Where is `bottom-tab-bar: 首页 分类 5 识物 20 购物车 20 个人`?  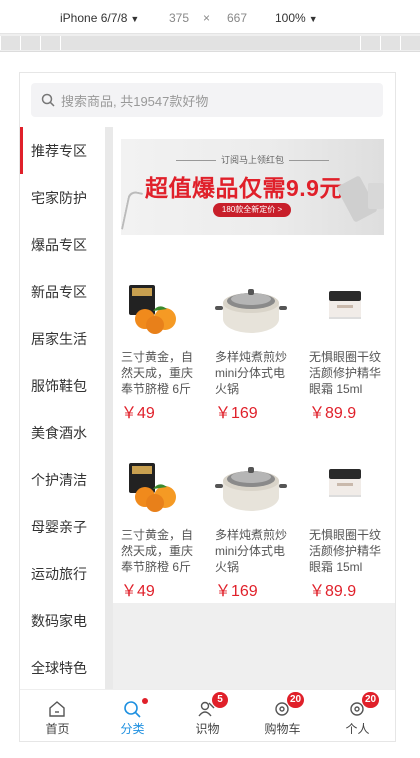 bottom-tab-bar: 首页 分类 5 识物 20 购物车 20 个人 is located at coordinates (207, 715).